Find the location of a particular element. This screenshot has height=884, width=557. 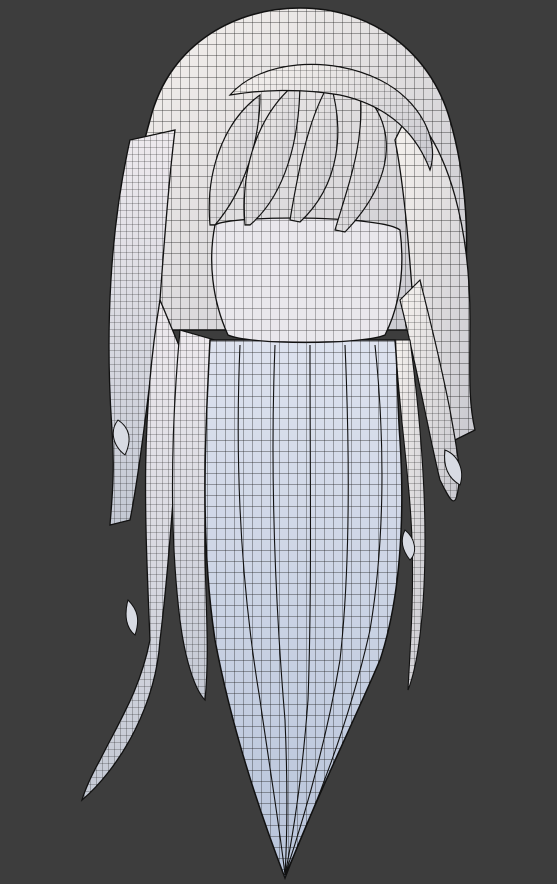

scalp-patch is located at coordinates (307, 280).